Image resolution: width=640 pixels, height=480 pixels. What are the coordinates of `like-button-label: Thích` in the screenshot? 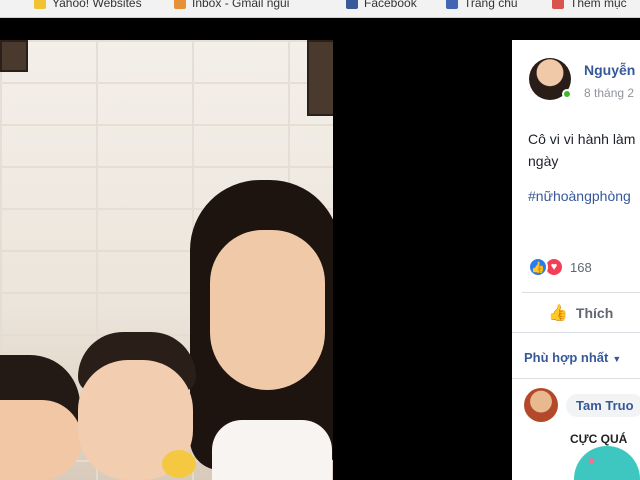 It's located at (594, 313).